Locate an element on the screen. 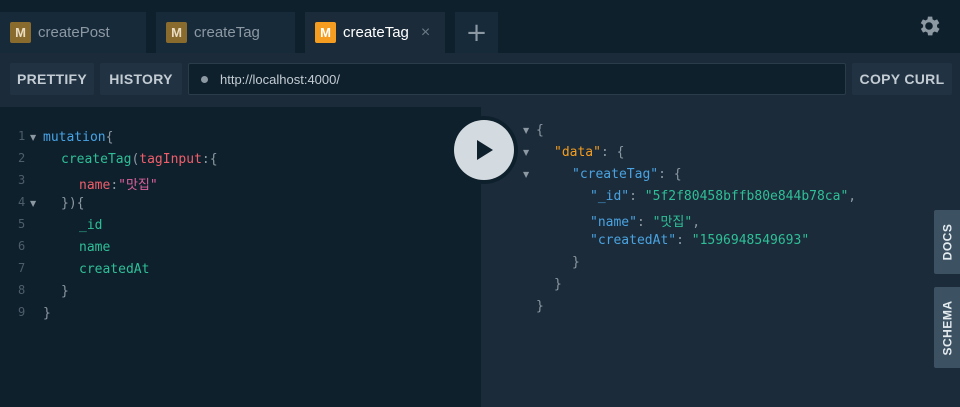 The width and height of the screenshot is (960, 407). schema-tab-label: SCHEMA is located at coordinates (947, 327).